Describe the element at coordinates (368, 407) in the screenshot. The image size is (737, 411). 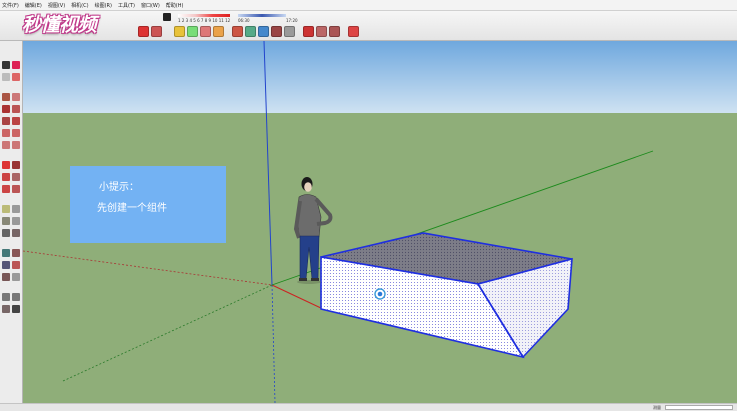
I see `status-bar: 测量` at that location.